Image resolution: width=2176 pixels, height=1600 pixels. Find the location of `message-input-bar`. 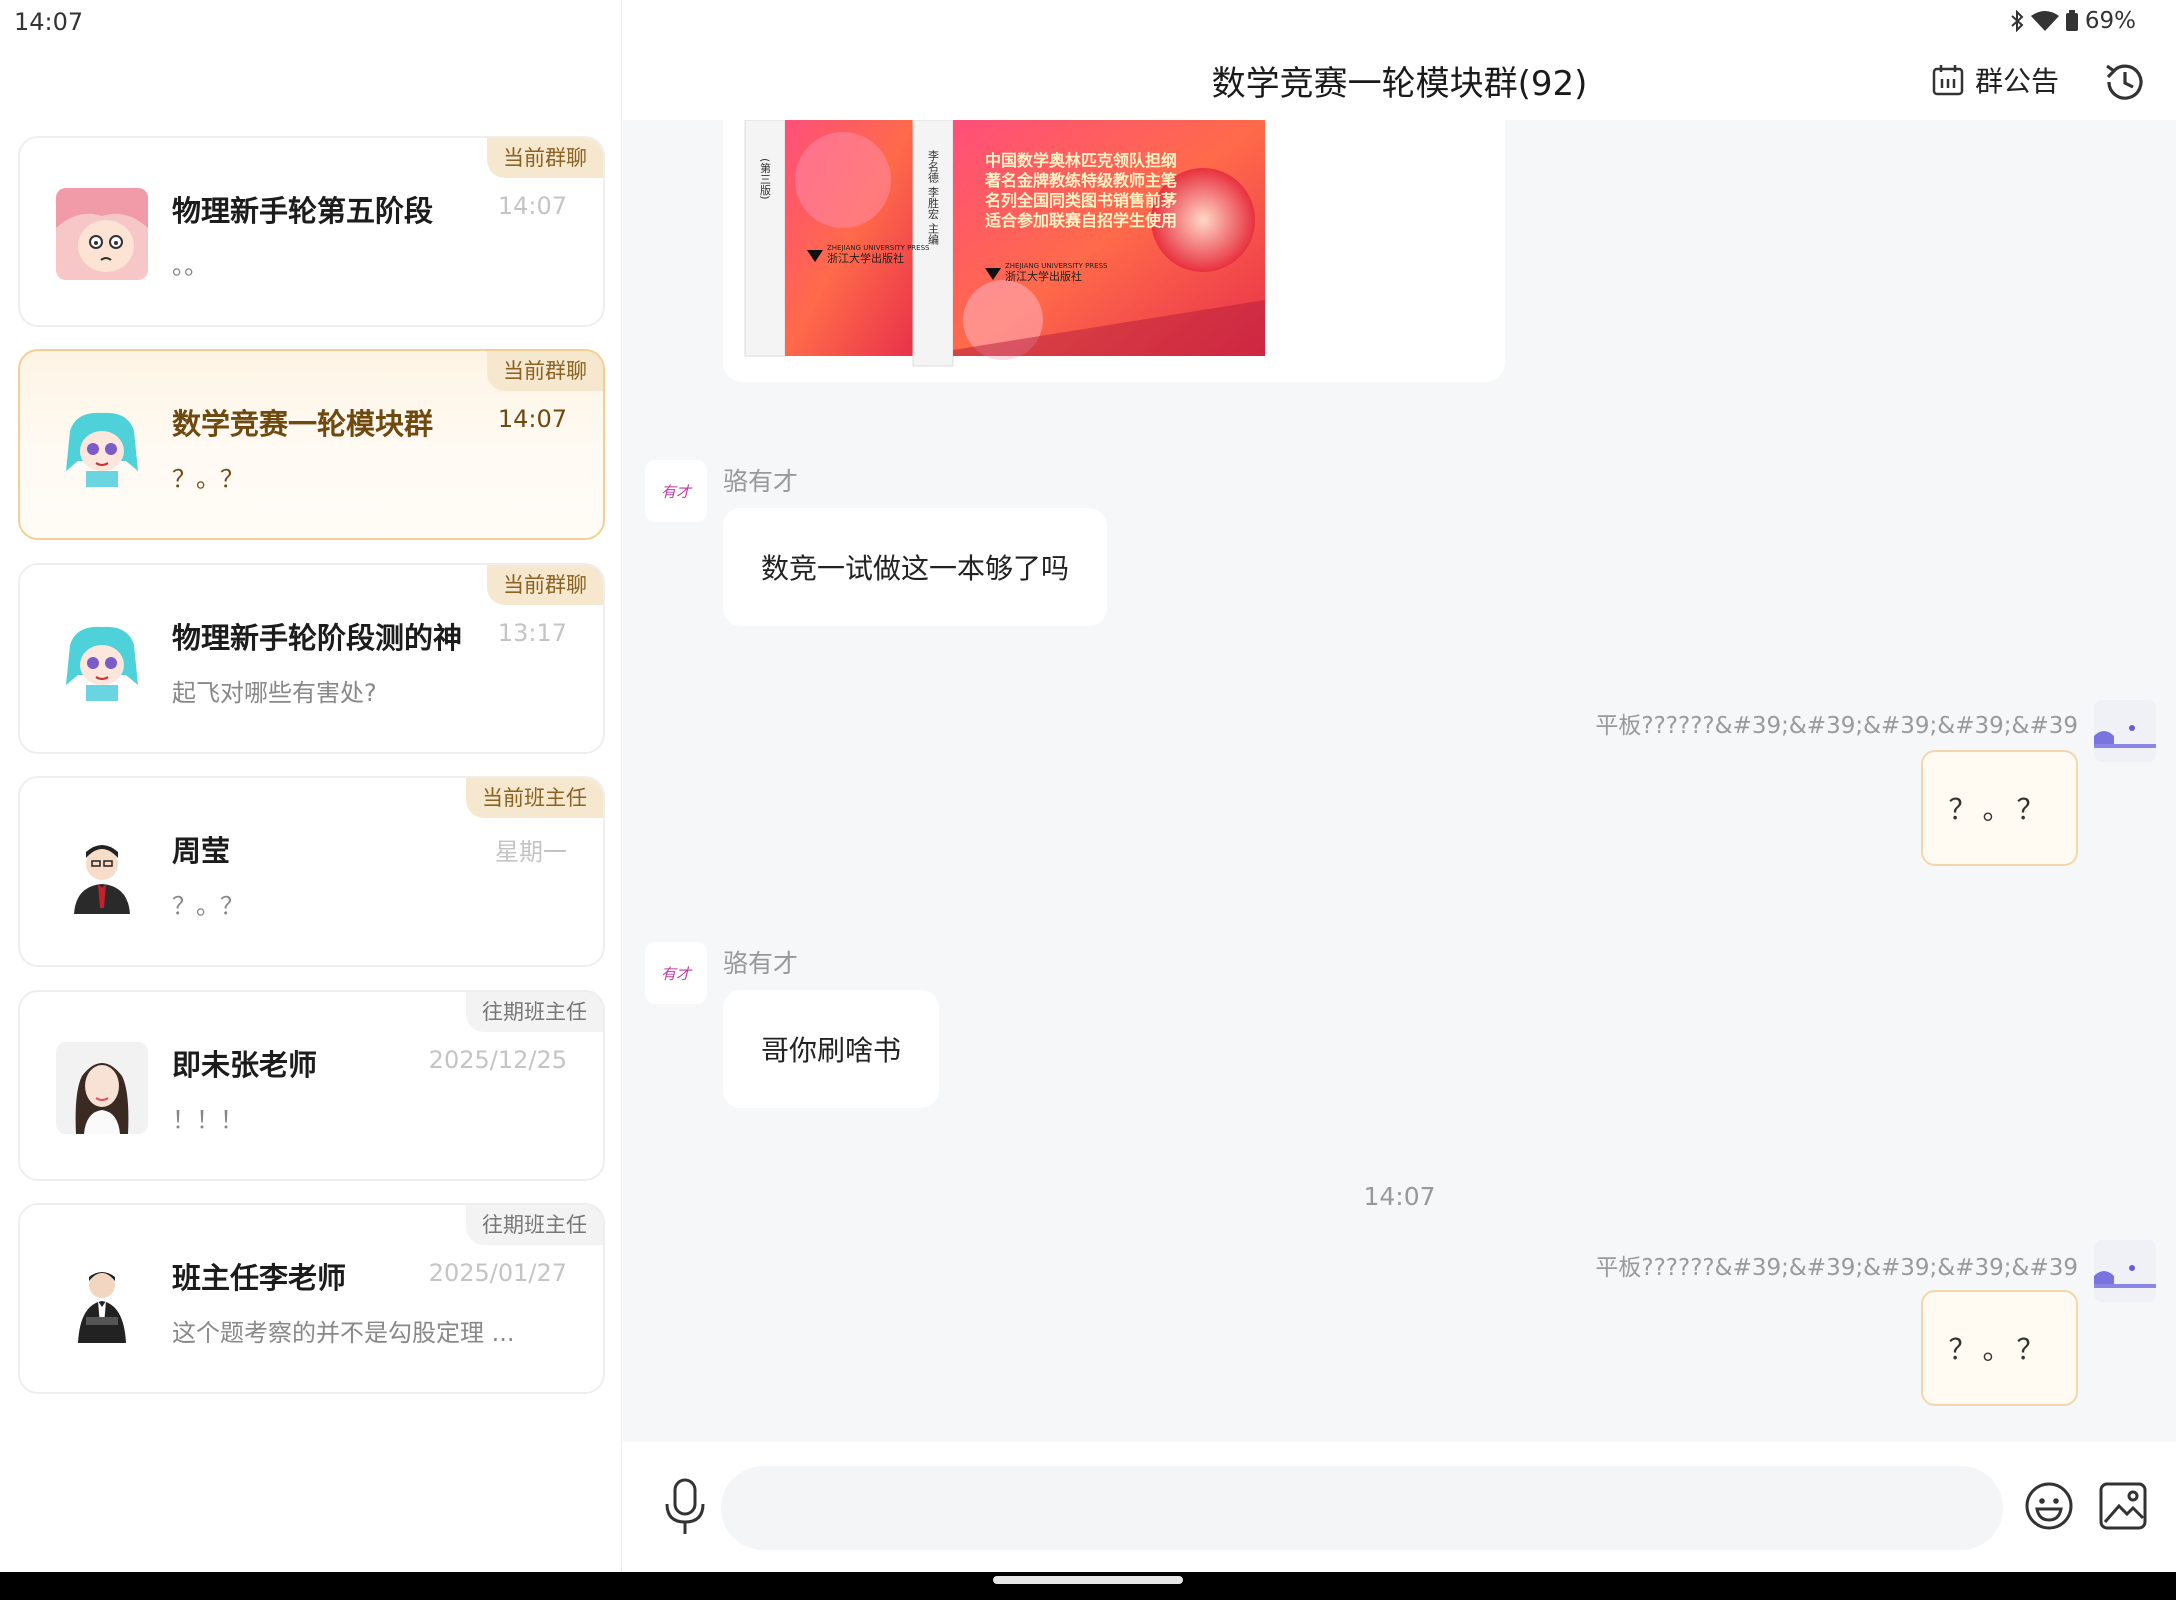

message-input-bar is located at coordinates (1399, 1507).